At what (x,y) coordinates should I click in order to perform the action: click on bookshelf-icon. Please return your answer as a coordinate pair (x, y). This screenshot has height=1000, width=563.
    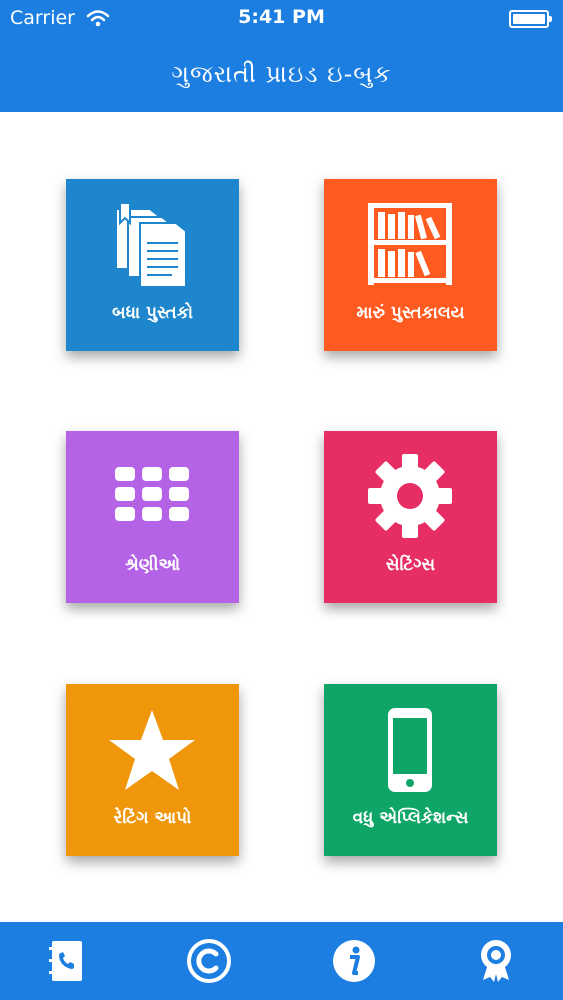
    Looking at the image, I should click on (410, 244).